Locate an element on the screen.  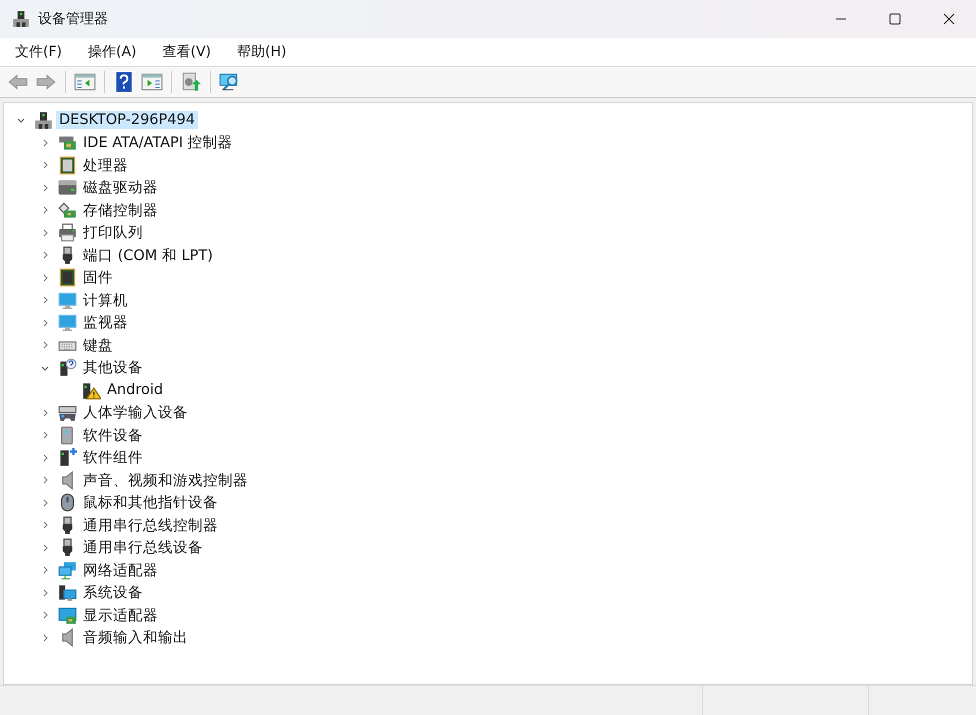
tree-item: 打印队列 is located at coordinates (113, 233).